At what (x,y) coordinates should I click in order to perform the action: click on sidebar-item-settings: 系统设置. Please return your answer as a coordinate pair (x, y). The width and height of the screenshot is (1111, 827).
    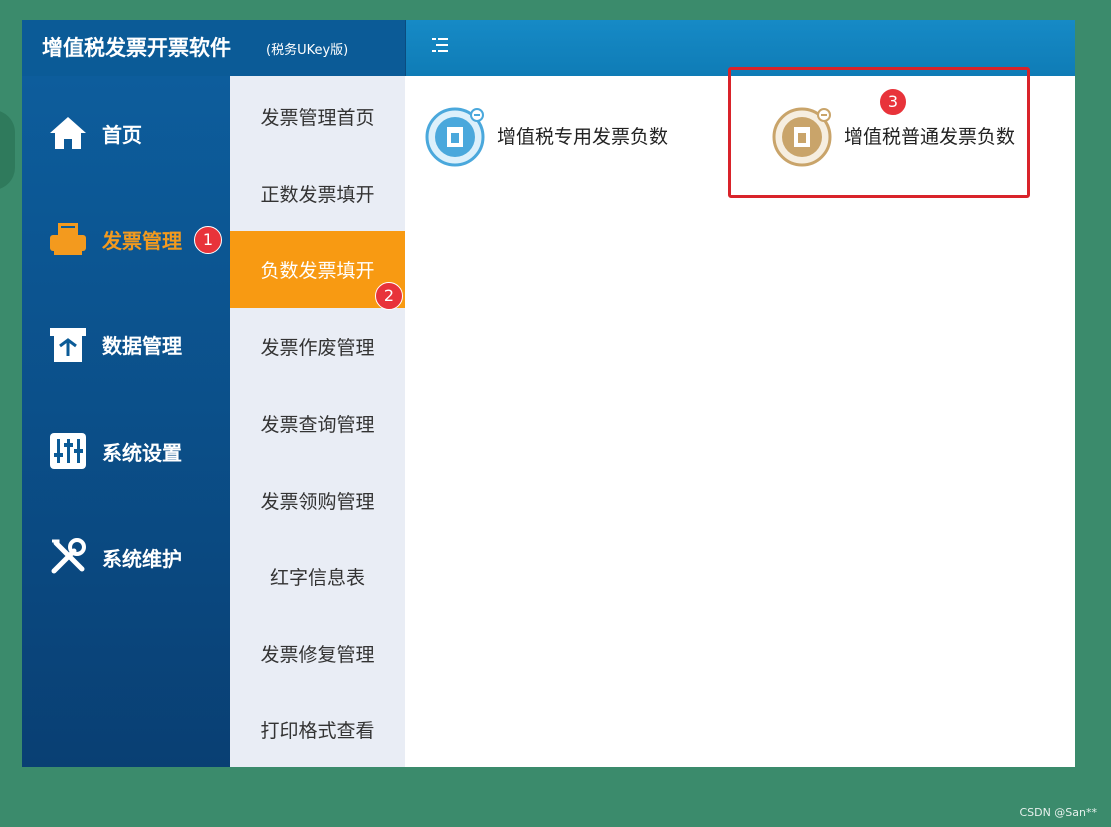
    Looking at the image, I should click on (126, 451).